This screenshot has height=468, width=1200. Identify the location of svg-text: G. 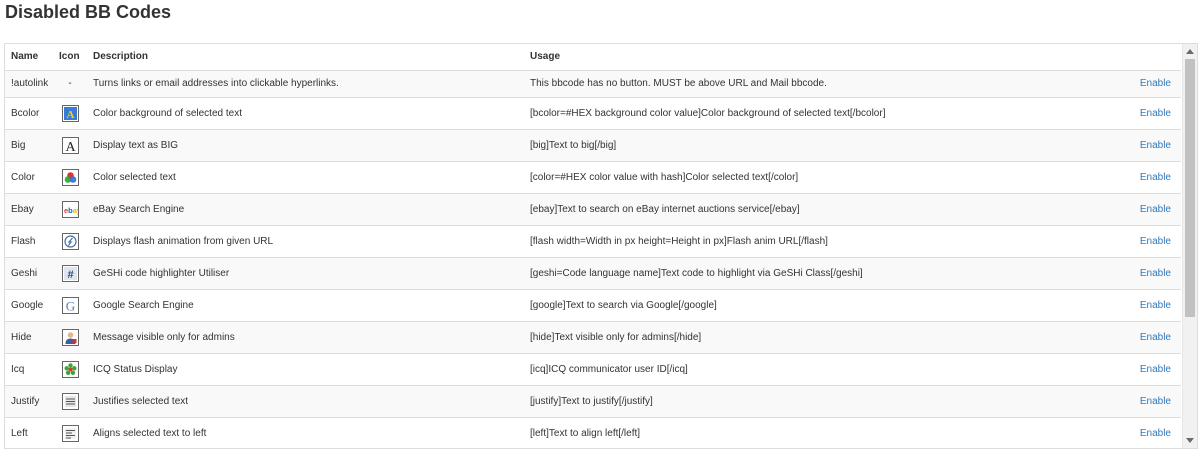
(69, 305).